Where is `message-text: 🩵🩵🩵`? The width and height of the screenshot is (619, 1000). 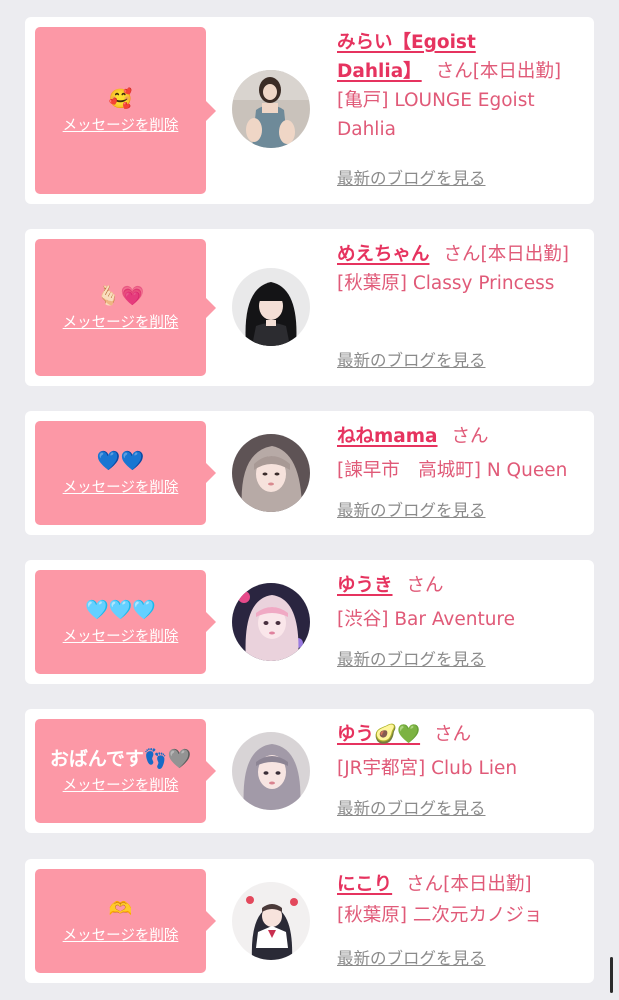 message-text: 🩵🩵🩵 is located at coordinates (120, 610).